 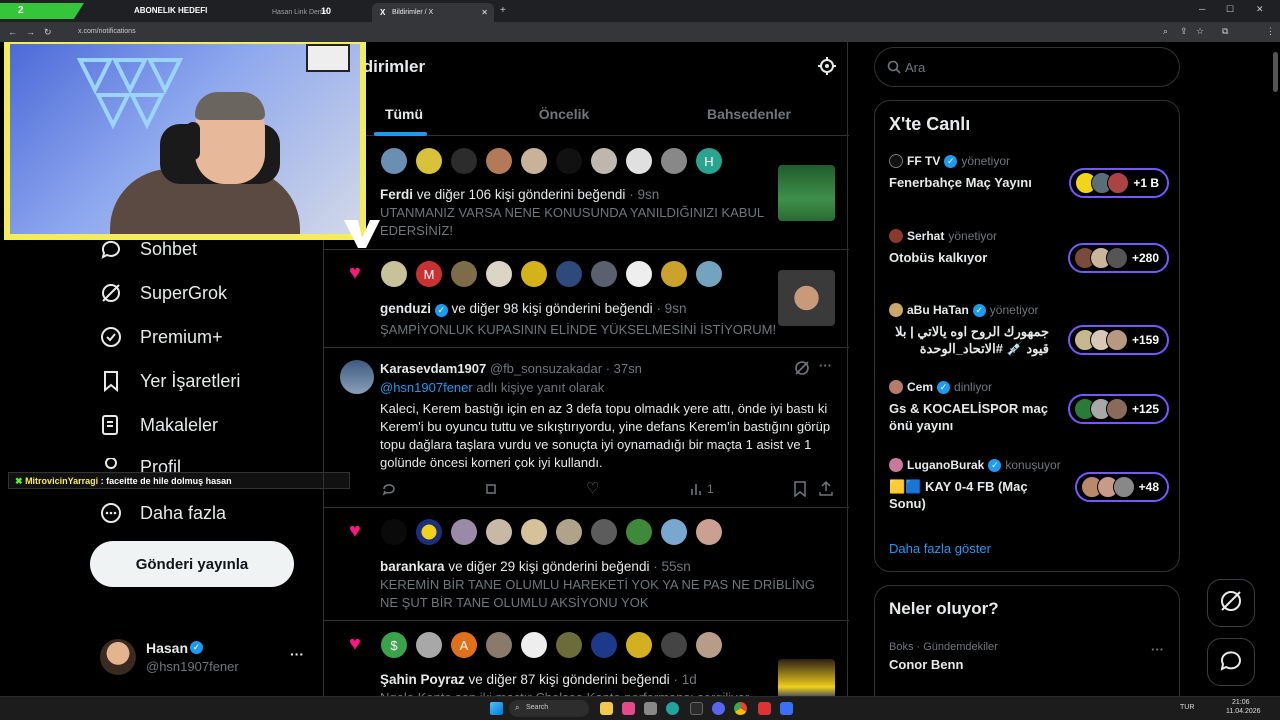 What do you see at coordinates (1118, 258) in the screenshot?
I see `listeners-pill: +280` at bounding box center [1118, 258].